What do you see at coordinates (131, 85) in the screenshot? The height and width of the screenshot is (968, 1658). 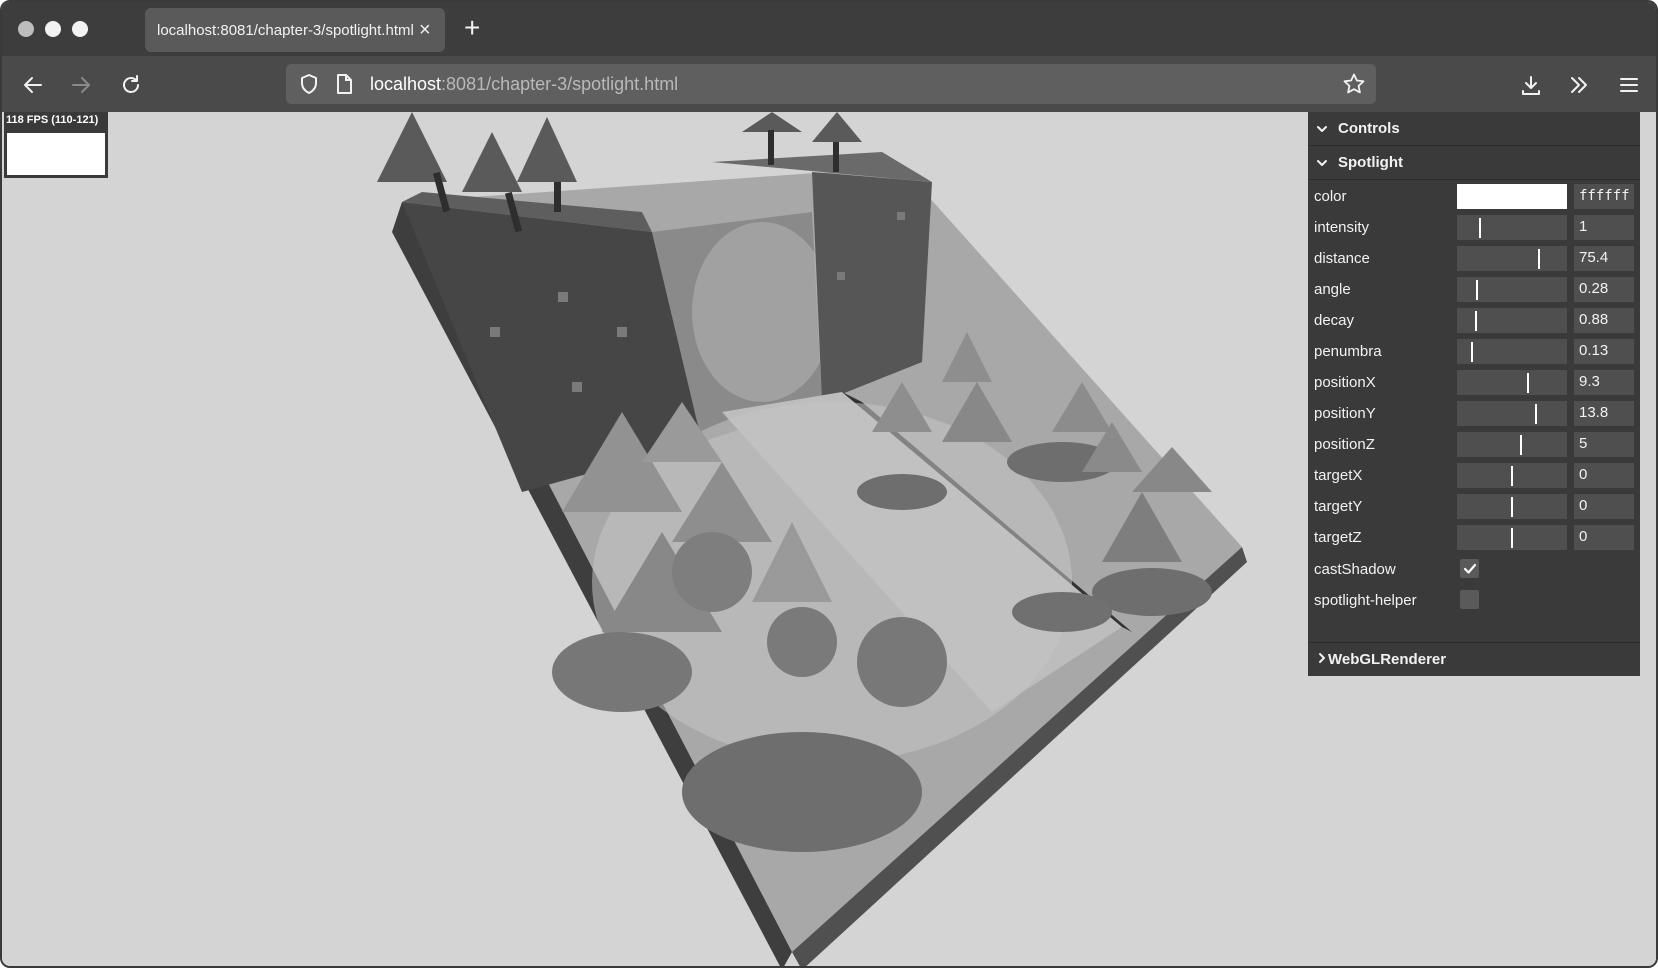 I see `reload-icon` at bounding box center [131, 85].